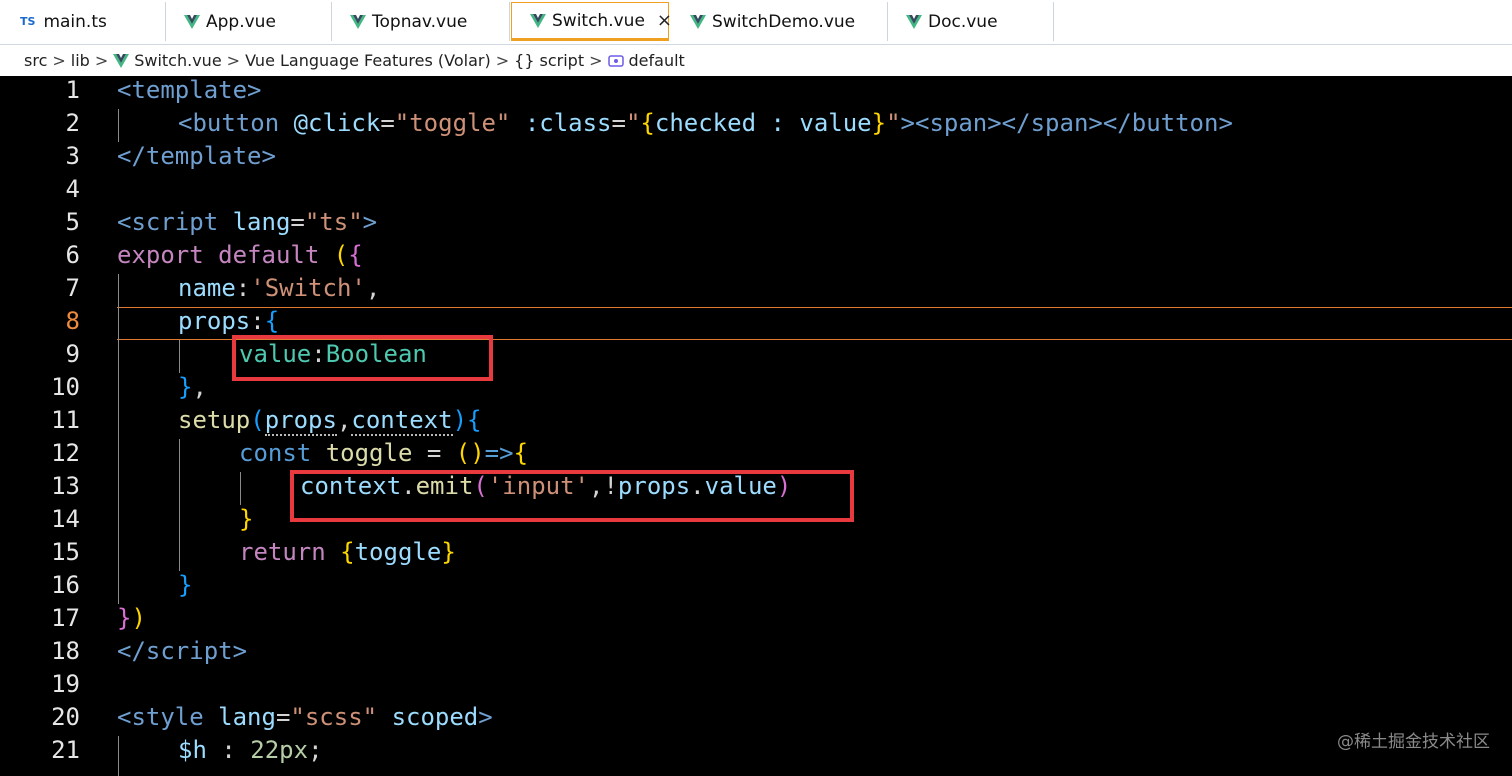 The image size is (1512, 776). I want to click on code-line-12: const toggle = ()=>{, so click(384, 453).